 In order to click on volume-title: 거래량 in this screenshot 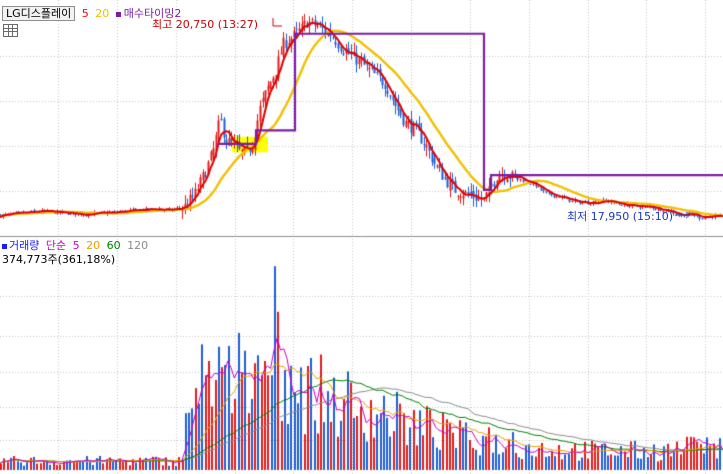, I will do `click(24, 245)`.